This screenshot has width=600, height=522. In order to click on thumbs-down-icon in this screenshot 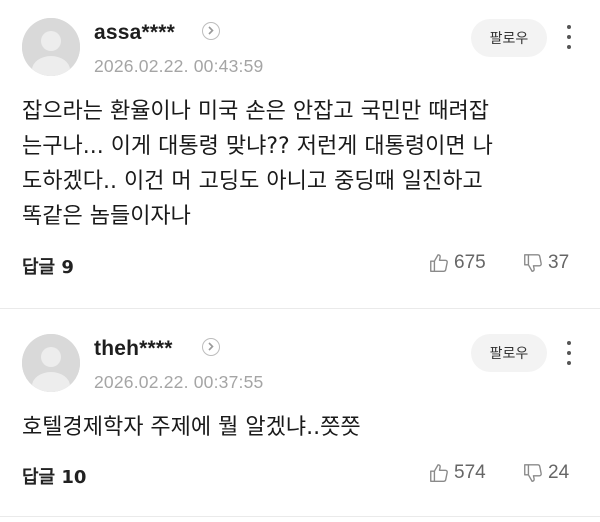, I will do `click(533, 473)`.